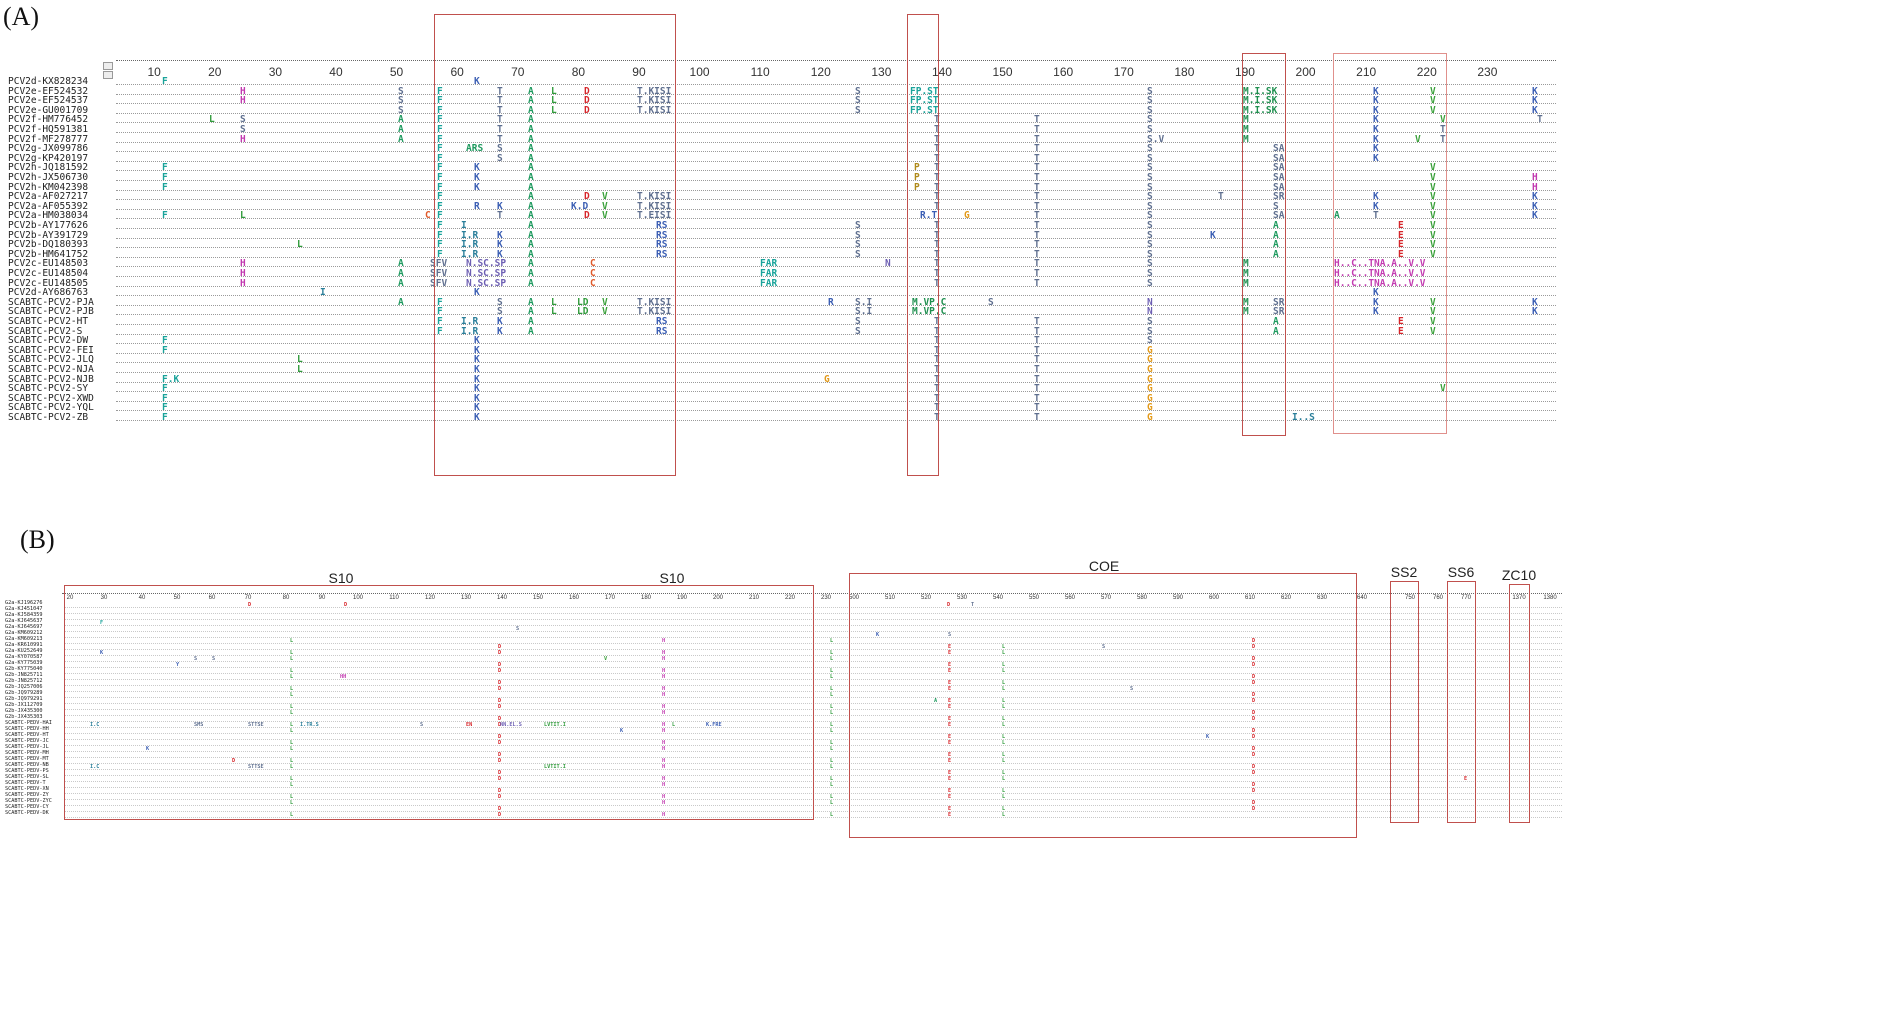  I want to click on region-label-s10-a: S10, so click(341, 578).